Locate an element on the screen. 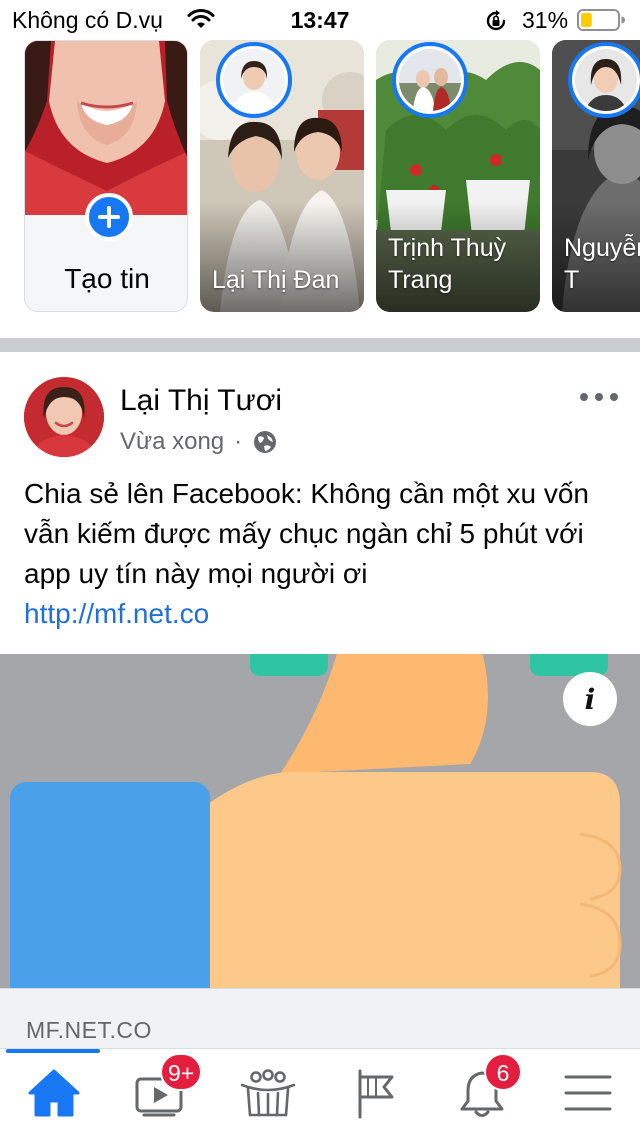 This screenshot has width=640, height=1136. bottom-tab-bar: 9+ 6 is located at coordinates (320, 1092).